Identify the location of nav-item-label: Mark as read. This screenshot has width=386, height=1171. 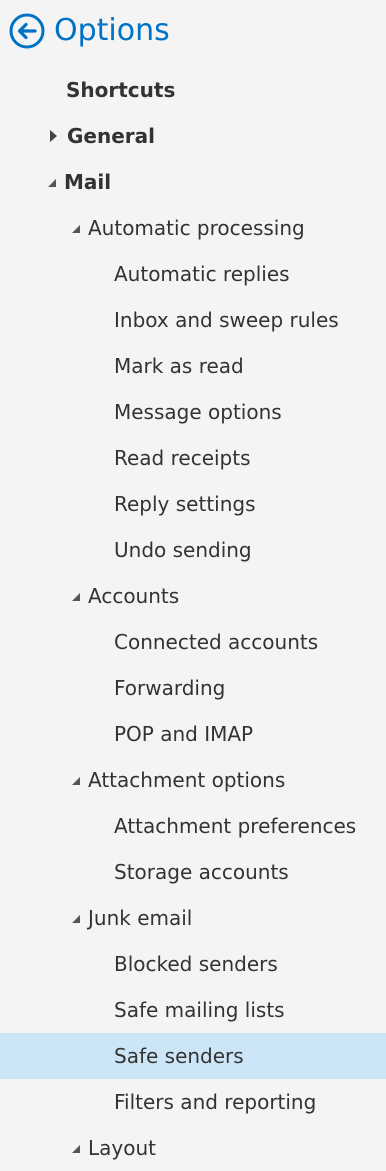
(179, 366).